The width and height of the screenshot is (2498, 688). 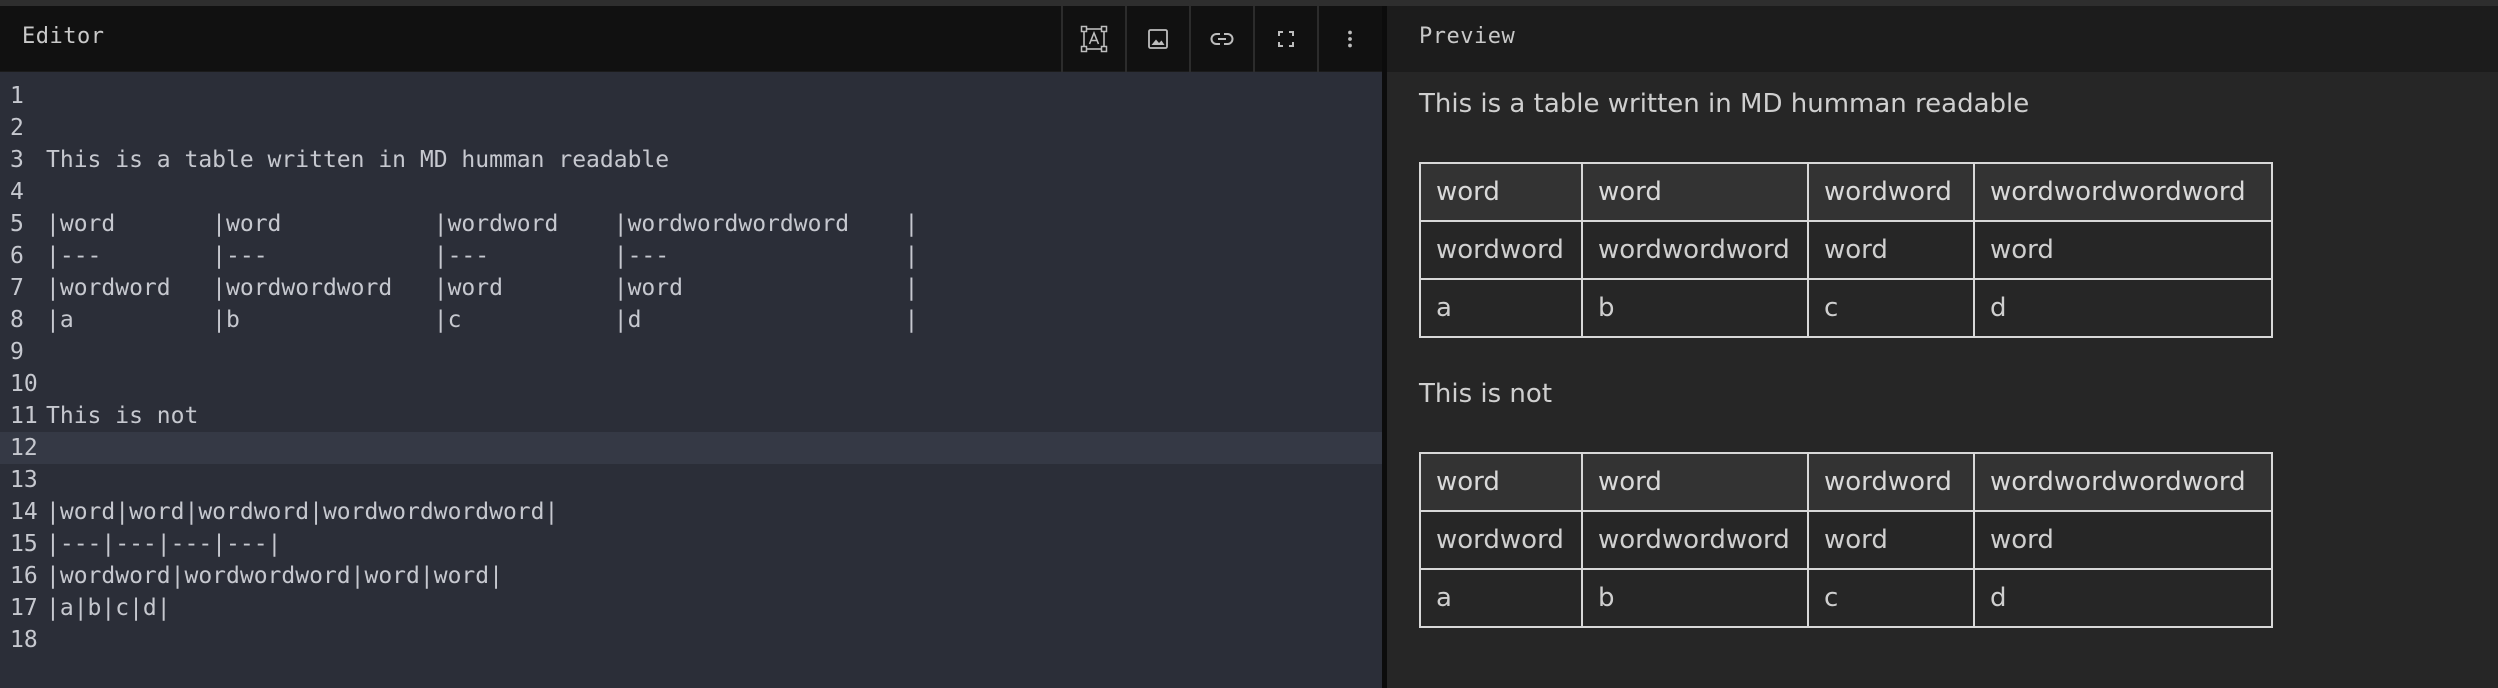 What do you see at coordinates (691, 544) in the screenshot?
I see `code-line: 15 |---|---|---|---|` at bounding box center [691, 544].